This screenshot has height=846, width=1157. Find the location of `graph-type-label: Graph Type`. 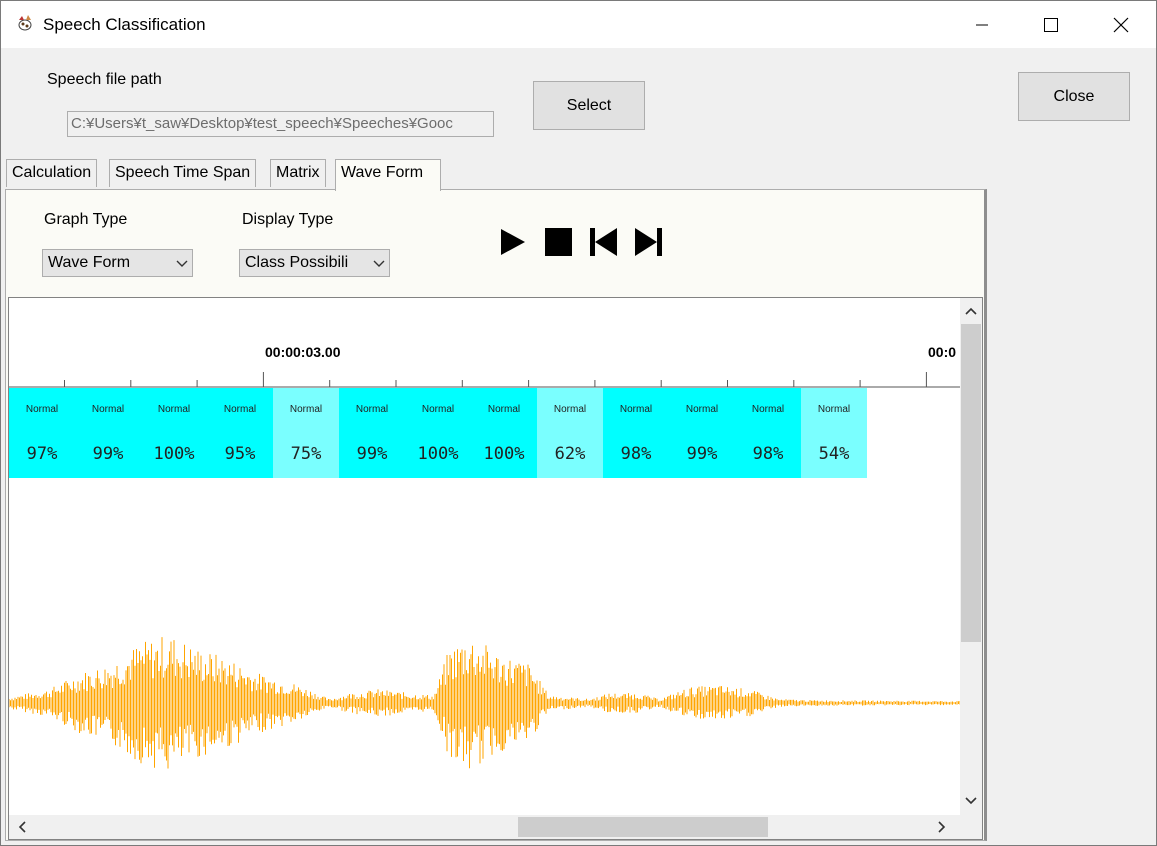

graph-type-label: Graph Type is located at coordinates (86, 219).